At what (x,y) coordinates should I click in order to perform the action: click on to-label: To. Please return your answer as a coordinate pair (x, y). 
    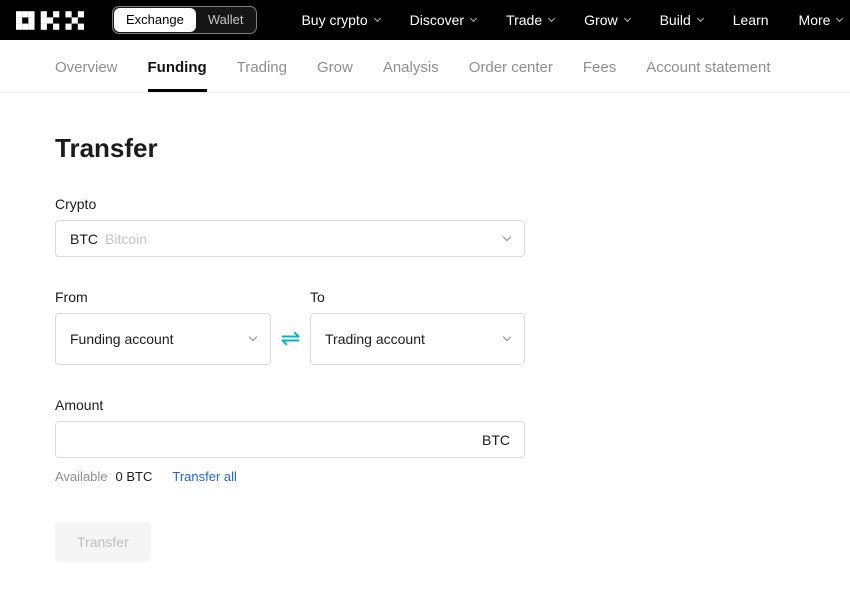
    Looking at the image, I should click on (317, 297).